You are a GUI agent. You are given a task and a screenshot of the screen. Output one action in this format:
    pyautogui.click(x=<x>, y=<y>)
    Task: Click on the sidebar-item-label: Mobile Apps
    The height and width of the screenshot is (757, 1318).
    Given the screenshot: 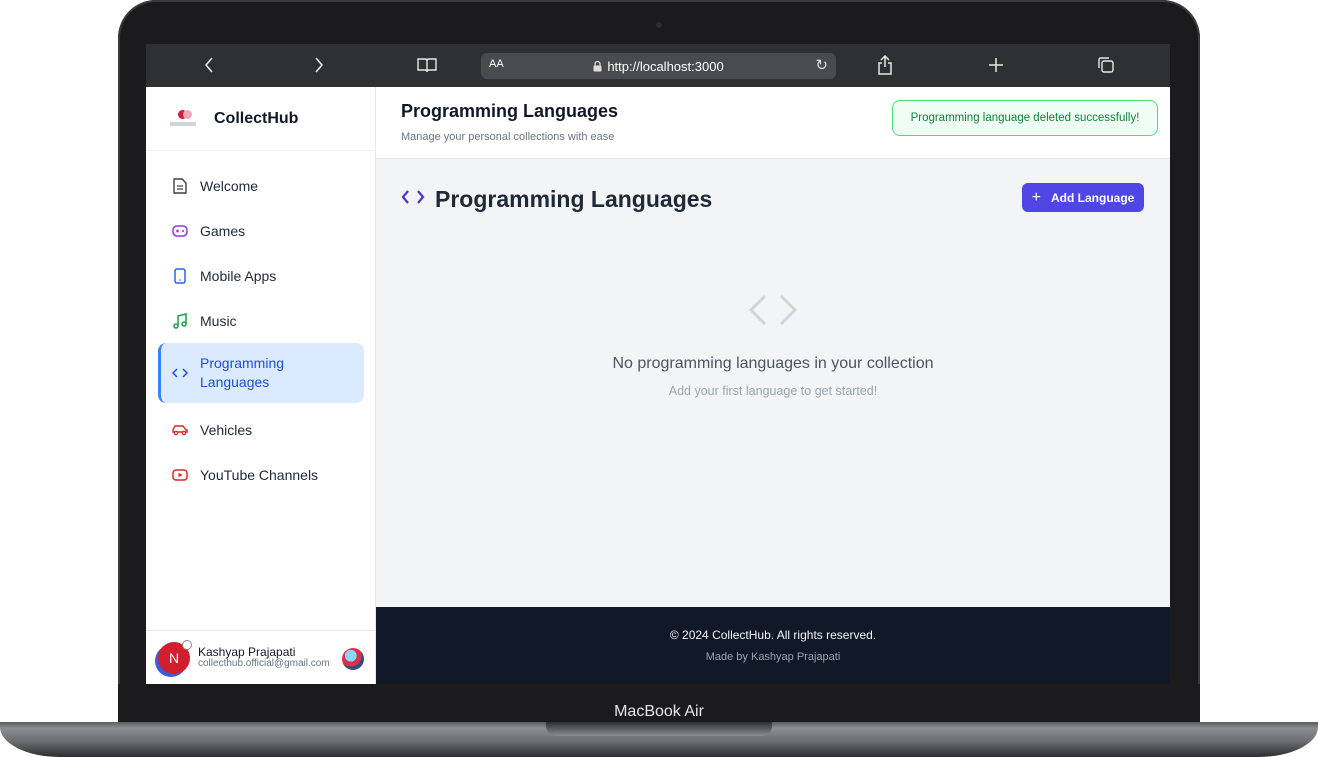 What is the action you would take?
    pyautogui.click(x=238, y=275)
    